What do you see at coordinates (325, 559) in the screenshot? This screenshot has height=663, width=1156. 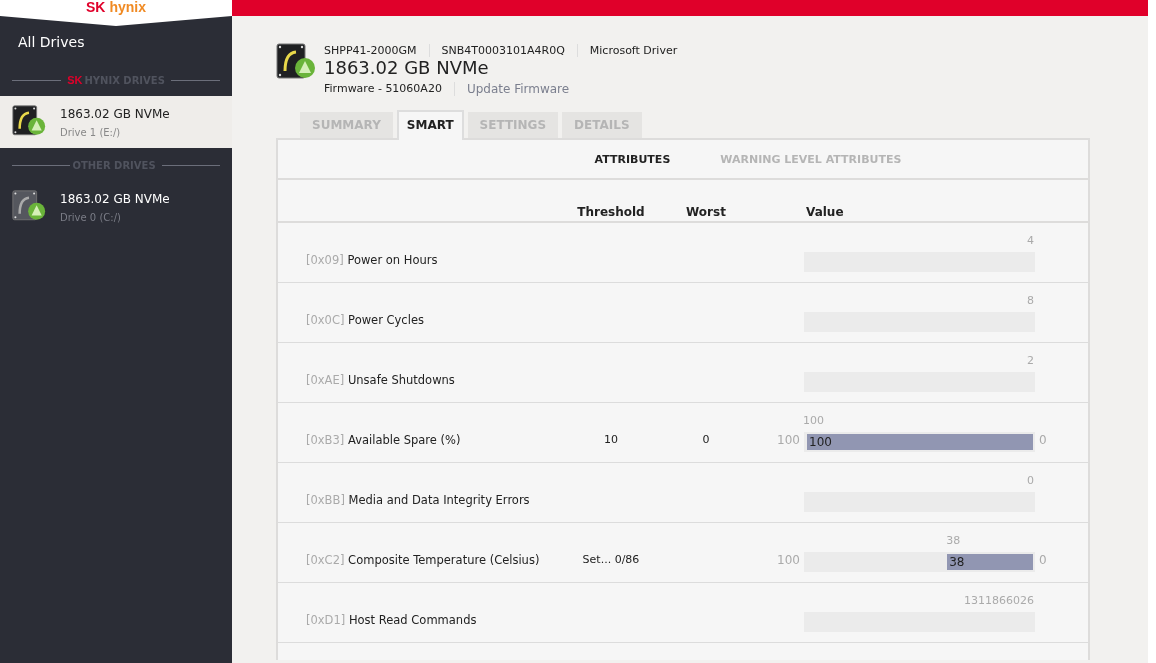 I see `attribute-id: [0xC2]` at bounding box center [325, 559].